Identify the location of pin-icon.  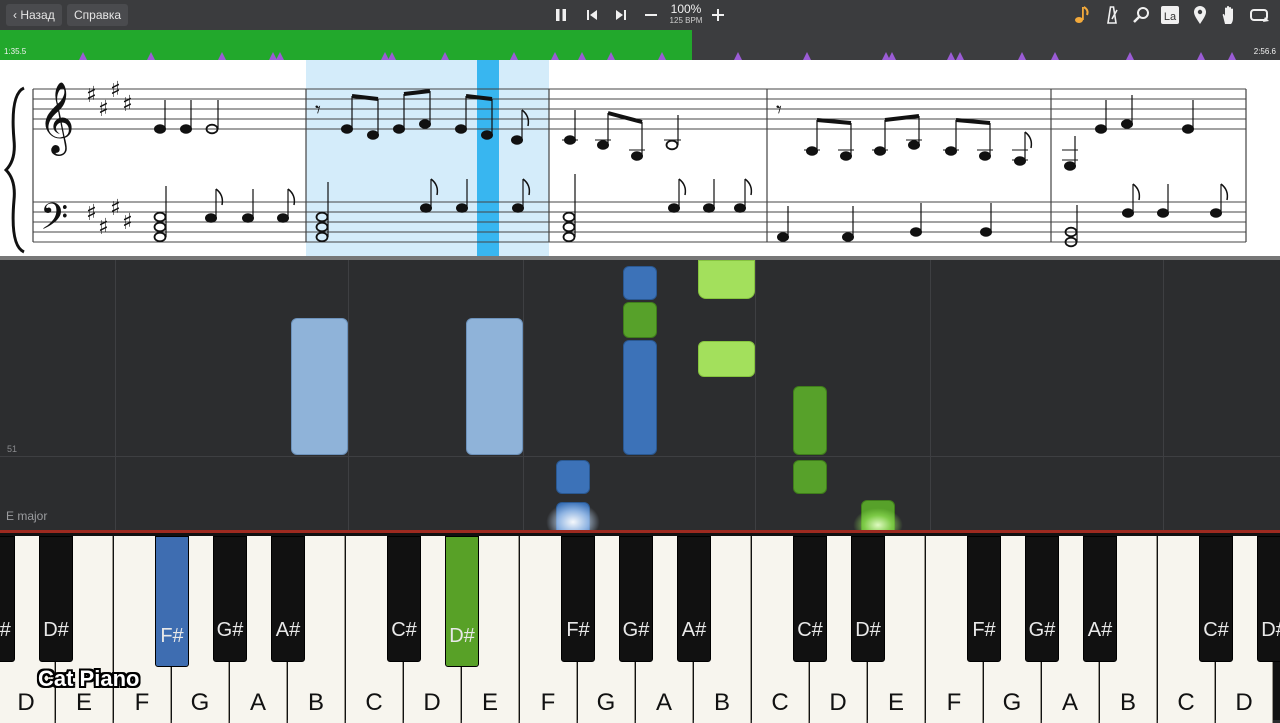
(1200, 15).